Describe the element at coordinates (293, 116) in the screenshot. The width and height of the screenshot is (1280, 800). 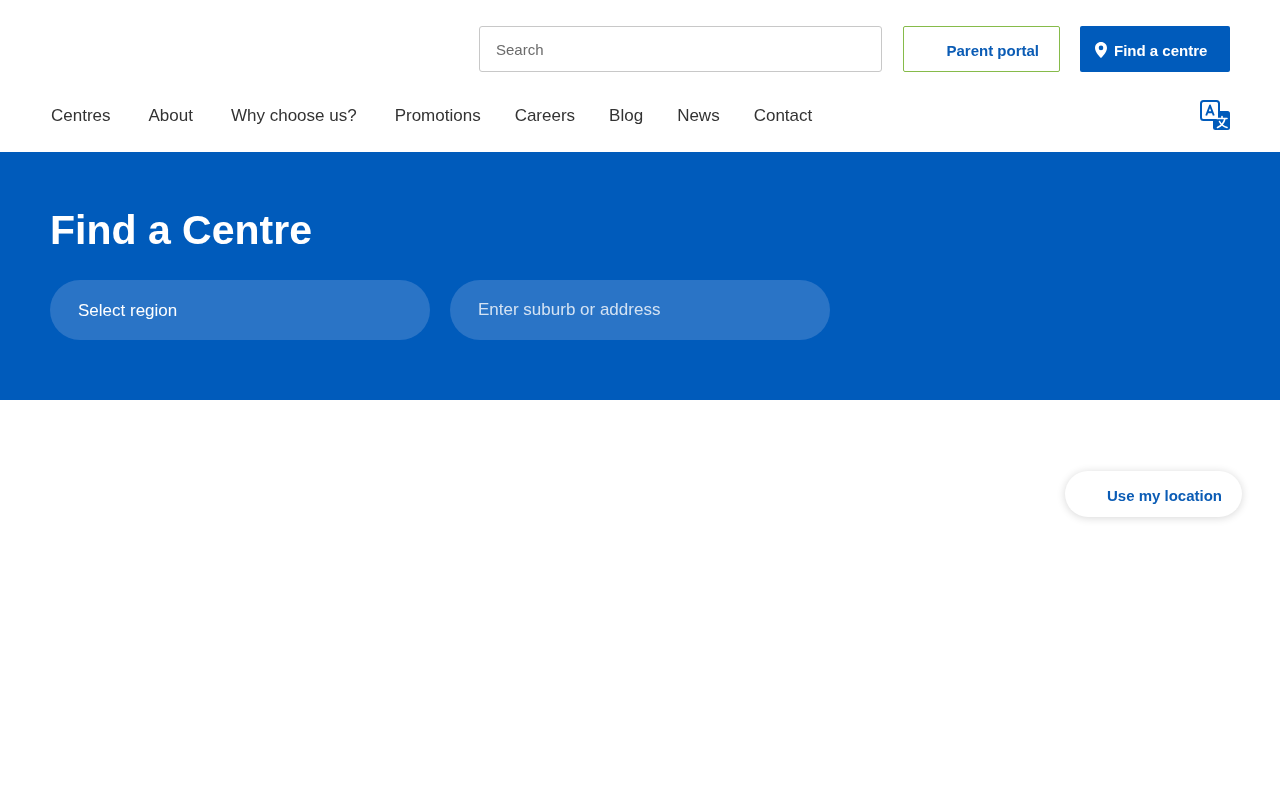
I see `nav-link: Why choose us?` at that location.